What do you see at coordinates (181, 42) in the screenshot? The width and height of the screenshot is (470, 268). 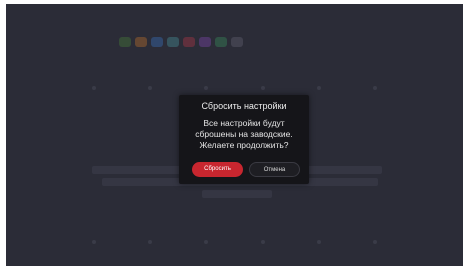 I see `background-app-icons` at bounding box center [181, 42].